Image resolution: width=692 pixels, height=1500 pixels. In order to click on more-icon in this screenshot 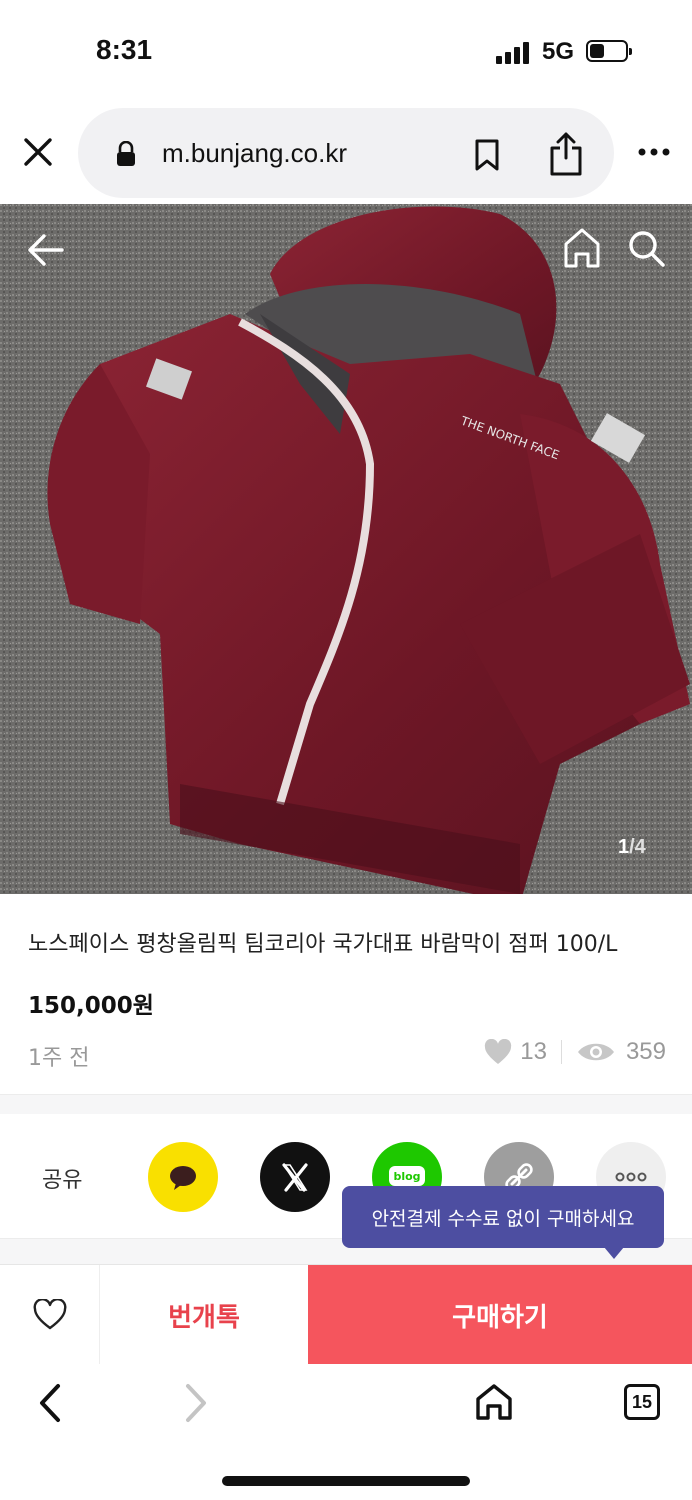, I will do `click(654, 152)`.